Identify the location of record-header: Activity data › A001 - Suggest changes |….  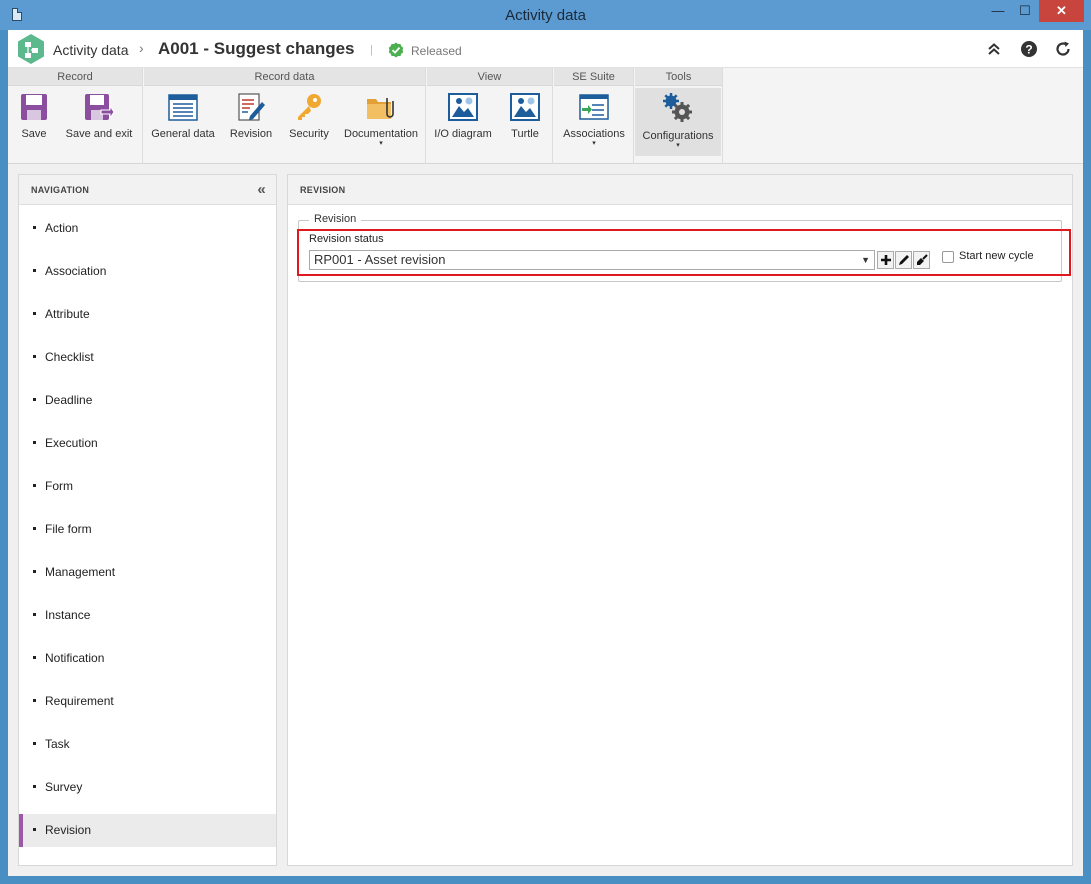
(545, 49).